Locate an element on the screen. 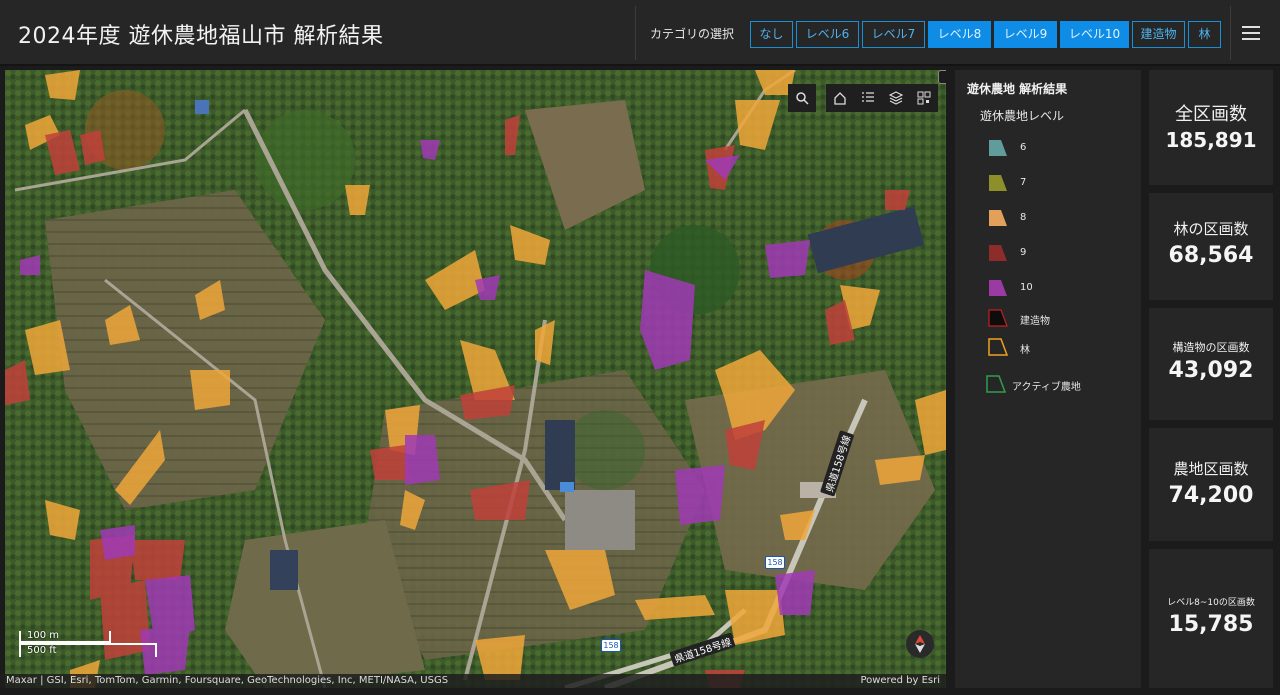 The image size is (1280, 695). stat-value: 74,200 is located at coordinates (1211, 495).